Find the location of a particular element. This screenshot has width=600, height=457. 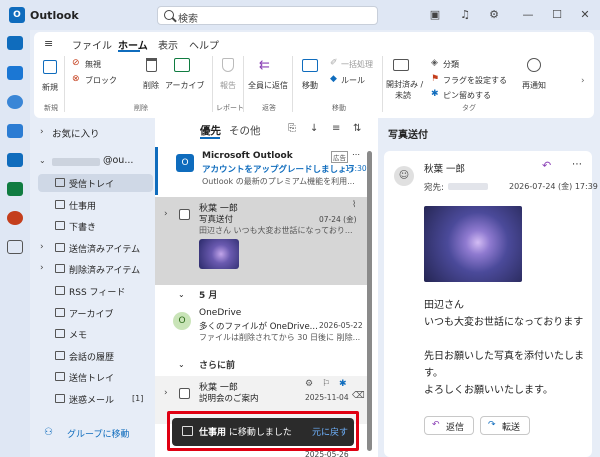

read-unread-button-line1: 開封済み / is located at coordinates (404, 84).